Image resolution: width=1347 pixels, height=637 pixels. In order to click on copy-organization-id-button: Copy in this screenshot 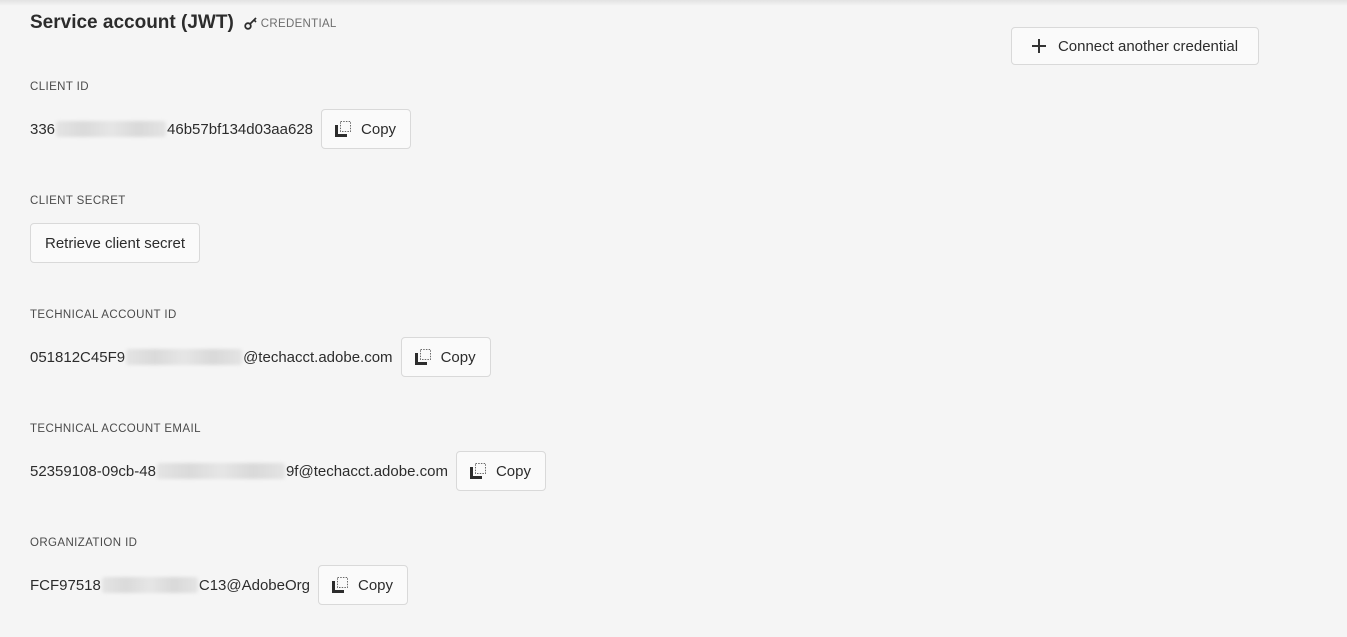, I will do `click(363, 585)`.